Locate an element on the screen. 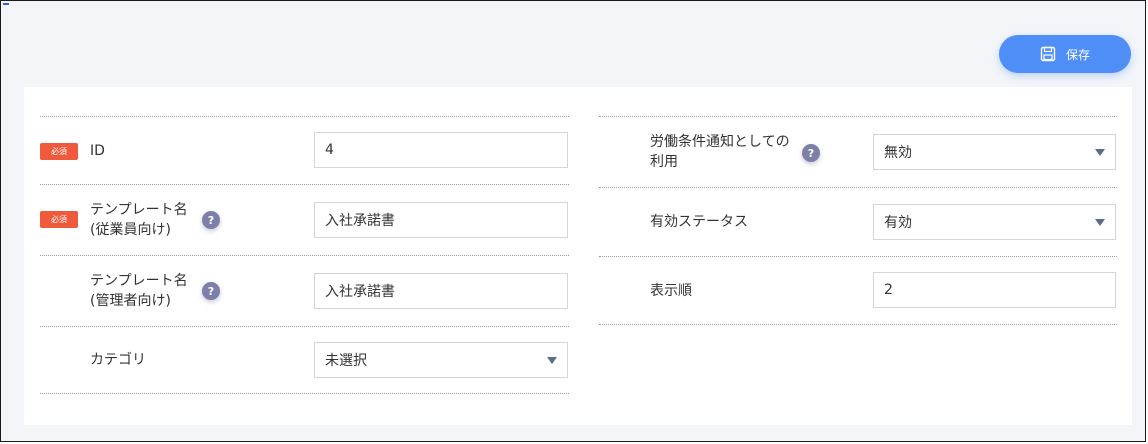 The width and height of the screenshot is (1148, 444). template-name-employee-input is located at coordinates (441, 220).